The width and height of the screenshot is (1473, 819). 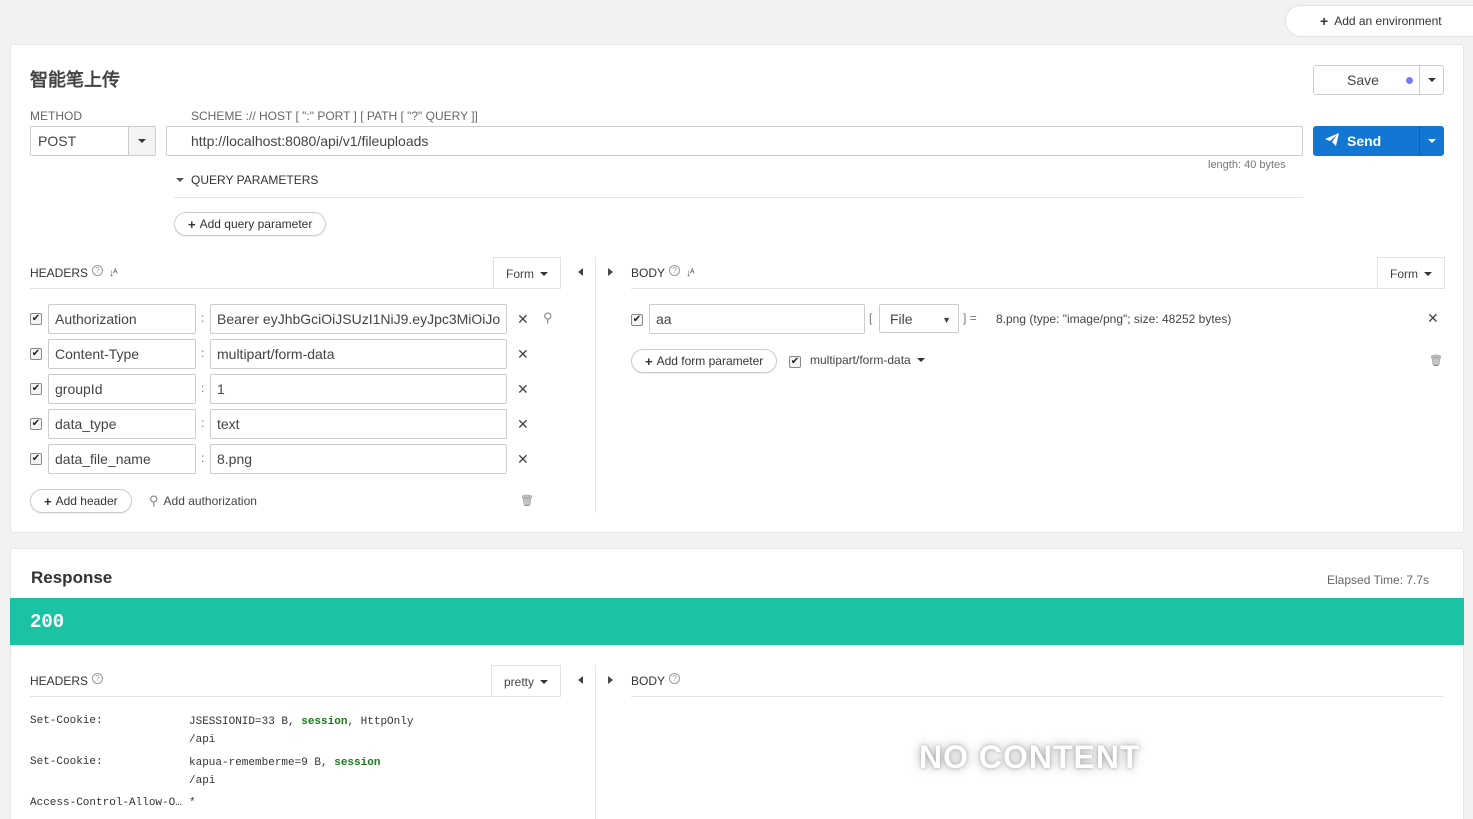 I want to click on send-button: Send, so click(x=1366, y=141).